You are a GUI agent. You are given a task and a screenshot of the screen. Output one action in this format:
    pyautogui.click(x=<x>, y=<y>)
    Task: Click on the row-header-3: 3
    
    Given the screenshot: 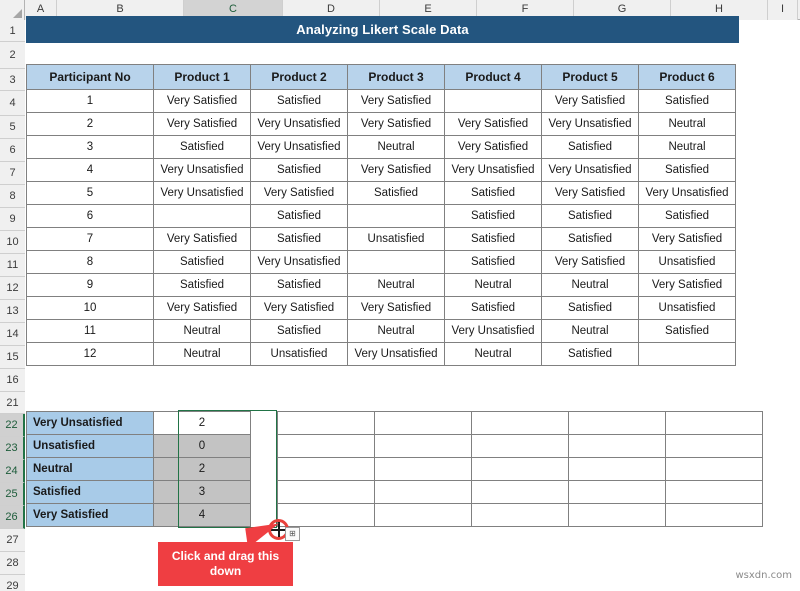 What is the action you would take?
    pyautogui.click(x=12, y=80)
    